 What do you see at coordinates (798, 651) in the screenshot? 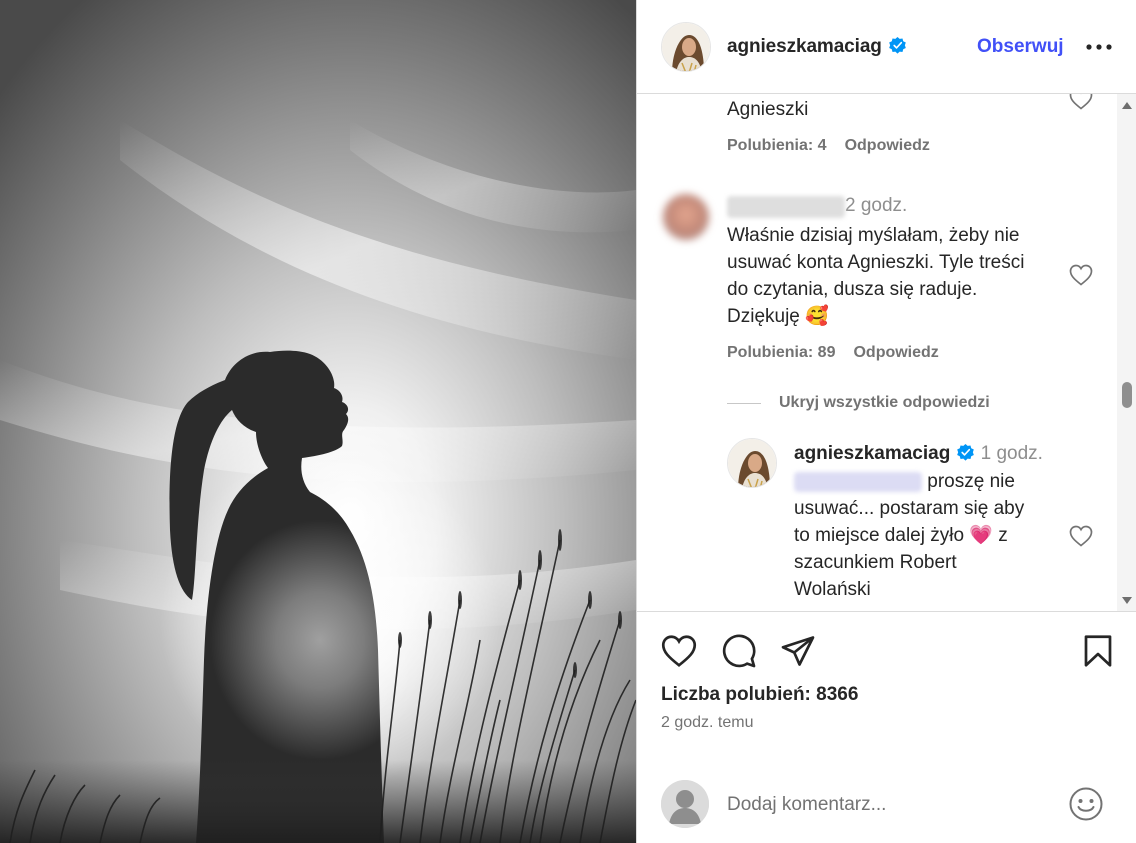
I see `share-send-icon` at bounding box center [798, 651].